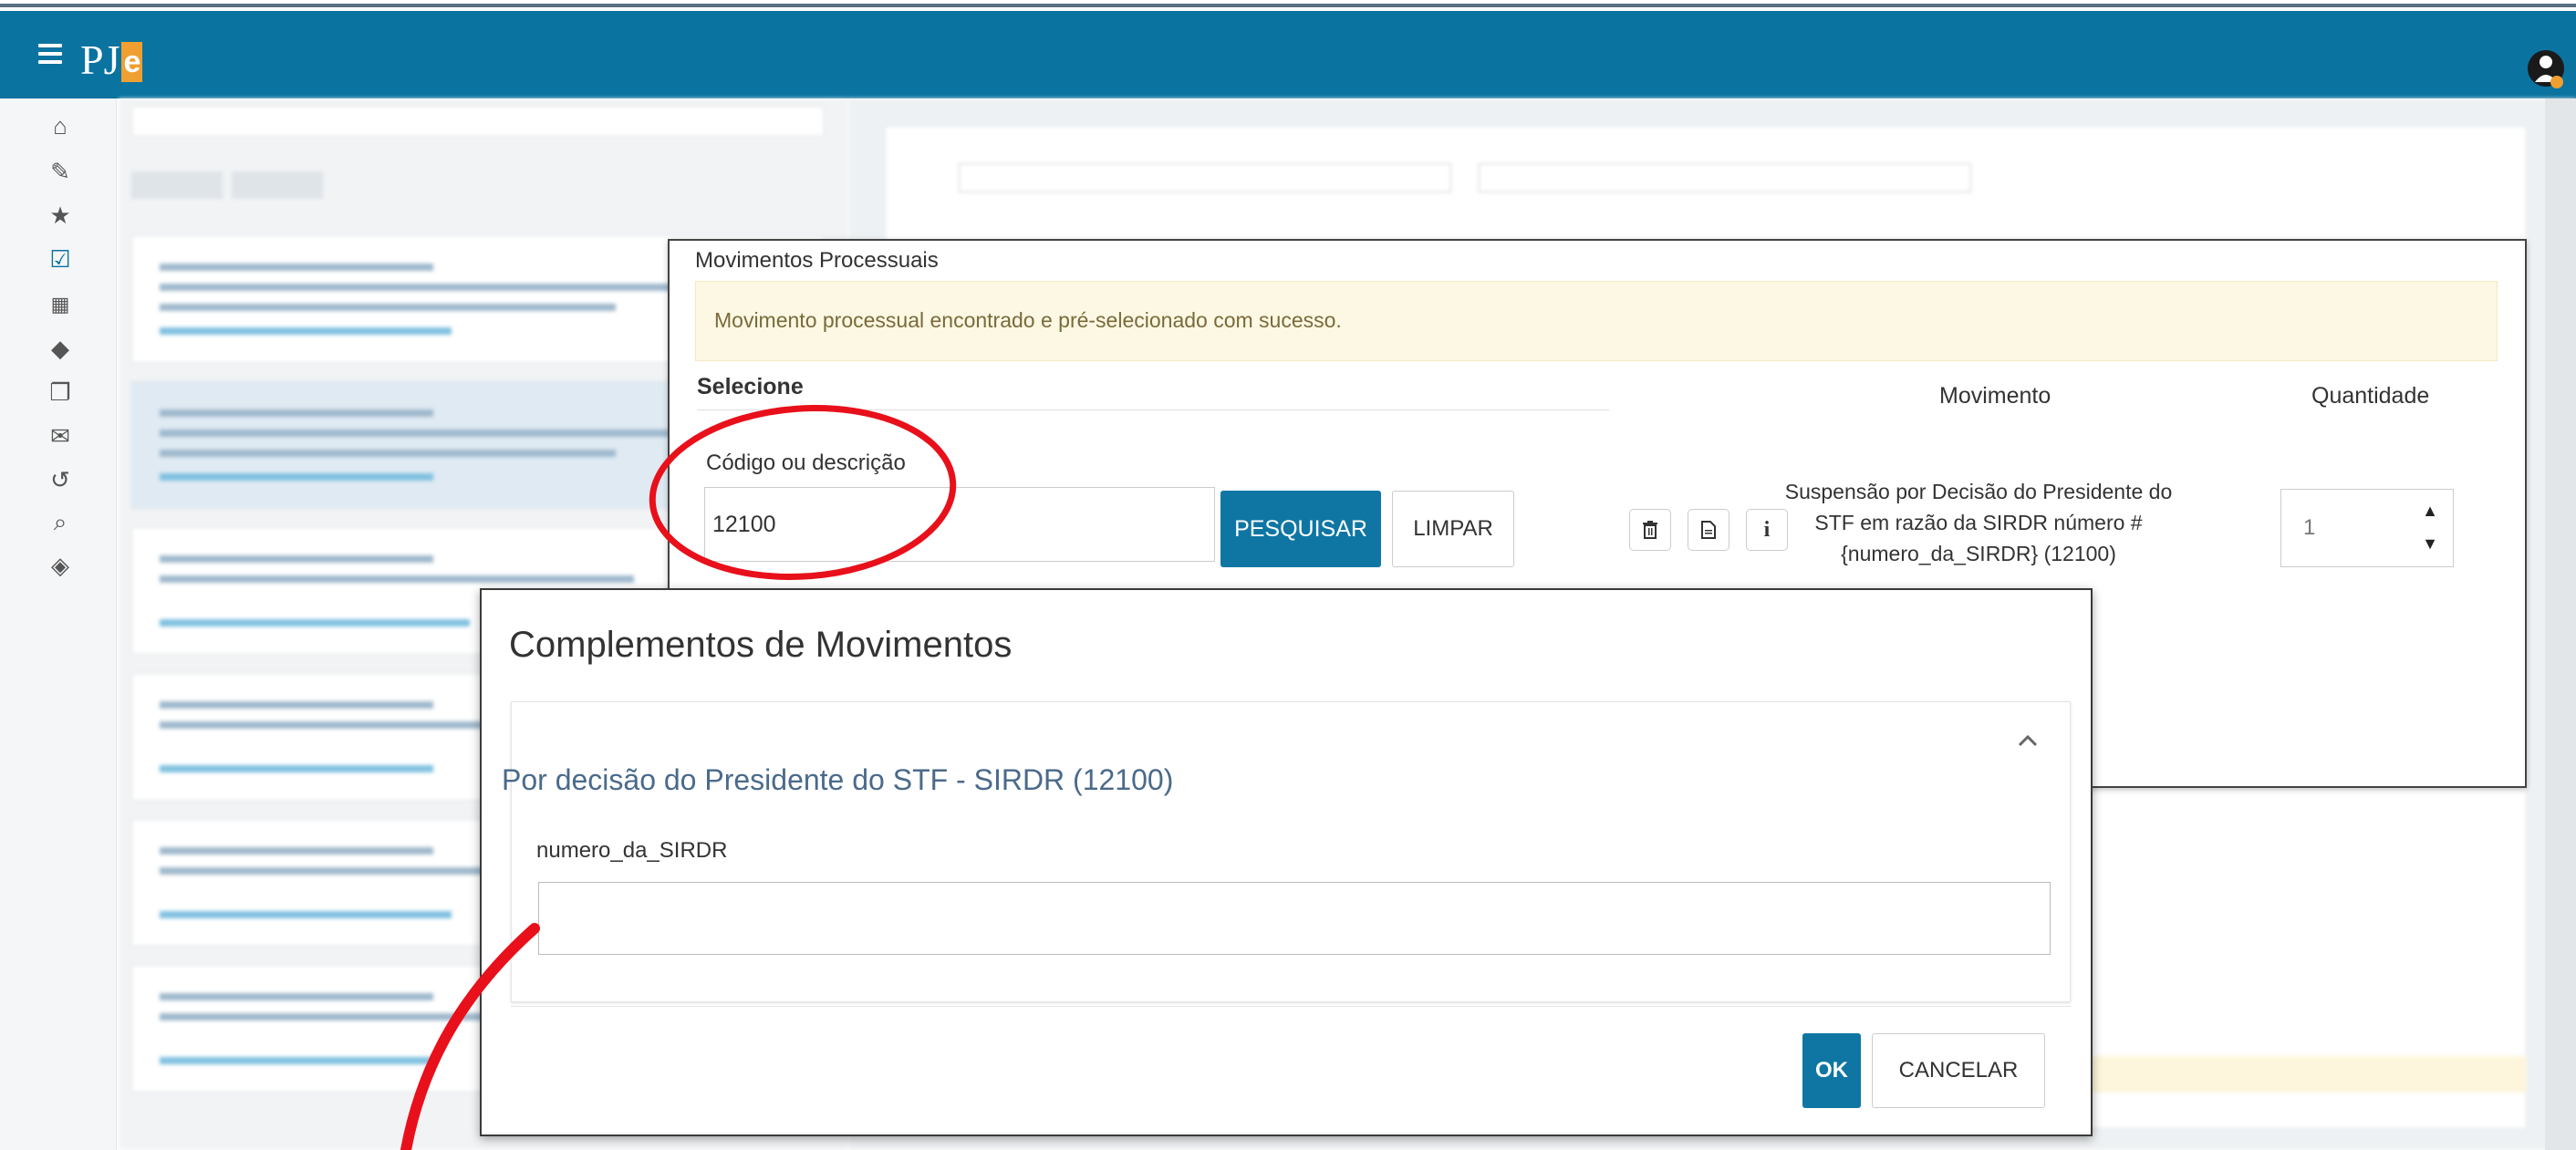 The height and width of the screenshot is (1150, 2576). Describe the element at coordinates (61, 392) in the screenshot. I see `copy-icon: ❐` at that location.